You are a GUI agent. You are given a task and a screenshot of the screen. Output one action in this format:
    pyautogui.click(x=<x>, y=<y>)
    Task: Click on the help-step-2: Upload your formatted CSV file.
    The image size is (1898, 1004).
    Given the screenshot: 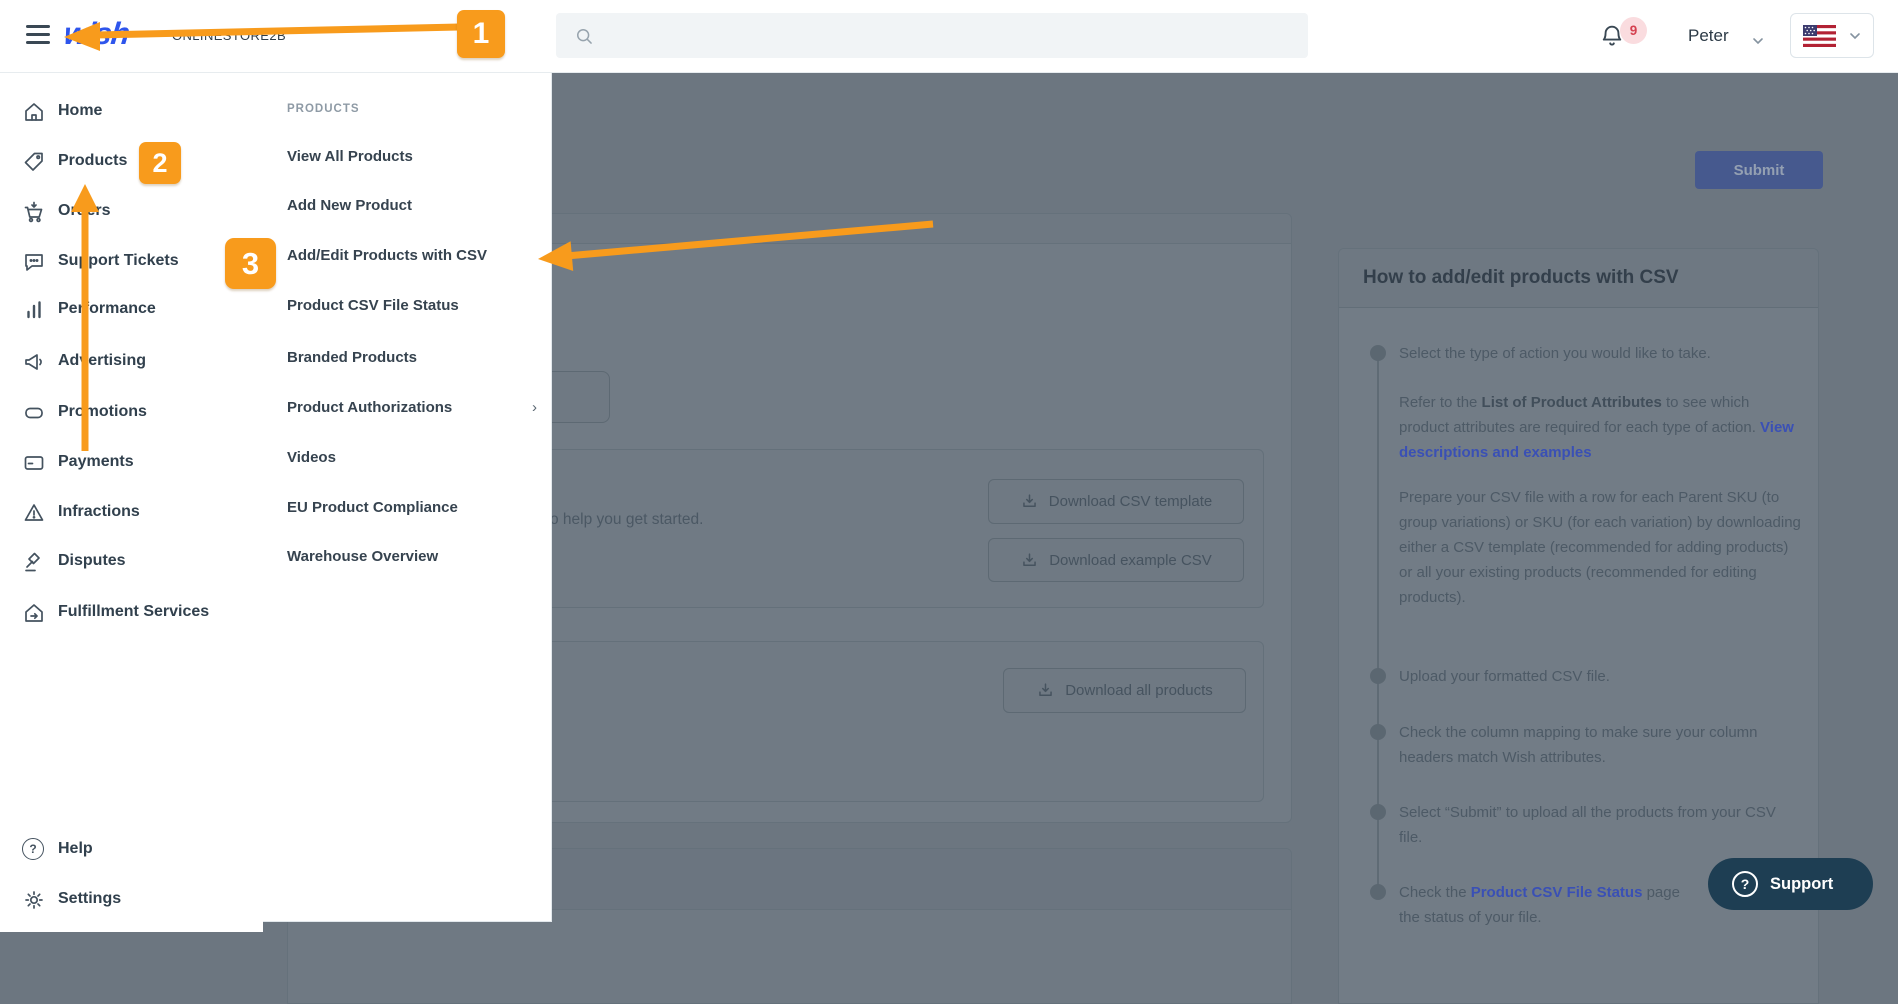 What is the action you would take?
    pyautogui.click(x=1504, y=676)
    